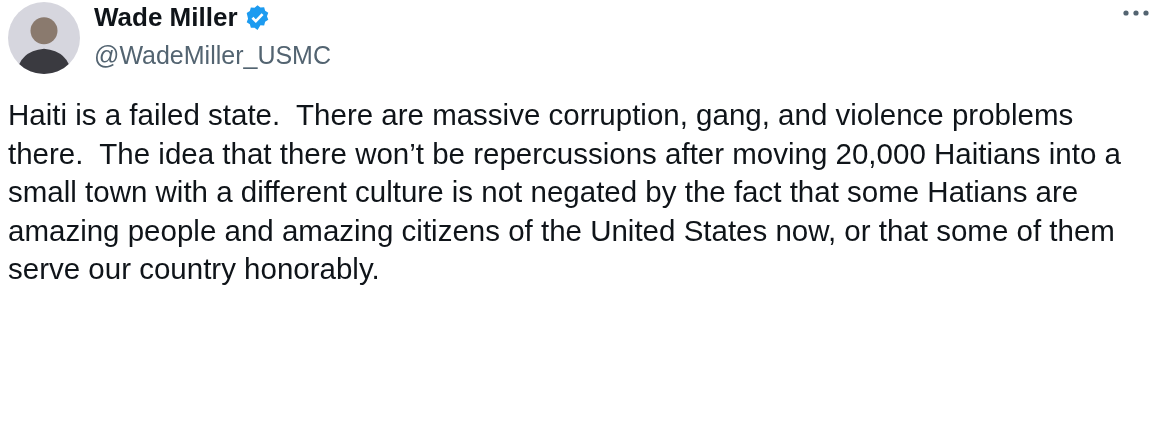 Image resolution: width=1168 pixels, height=426 pixels. I want to click on more-options-icon, so click(1136, 13).